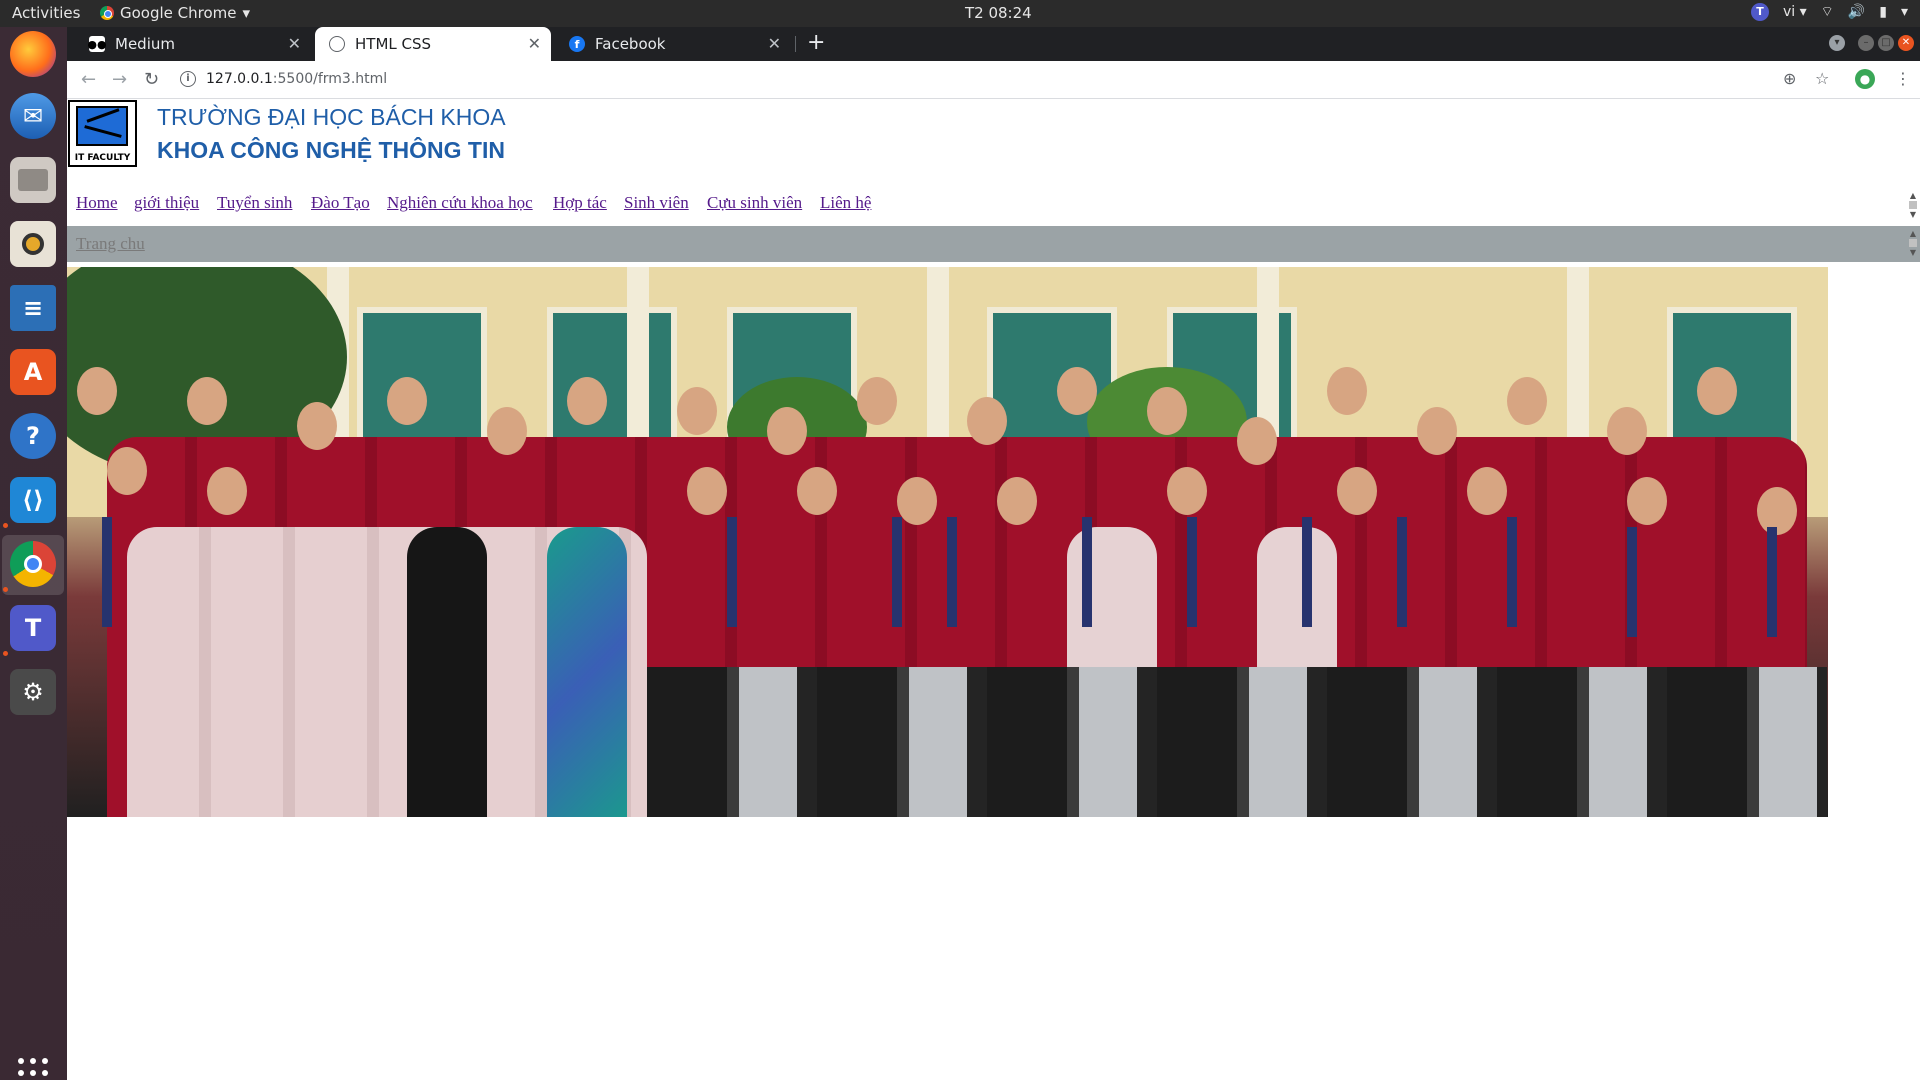 The width and height of the screenshot is (1920, 1088). What do you see at coordinates (97, 44) in the screenshot?
I see `medium-icon: ●●` at bounding box center [97, 44].